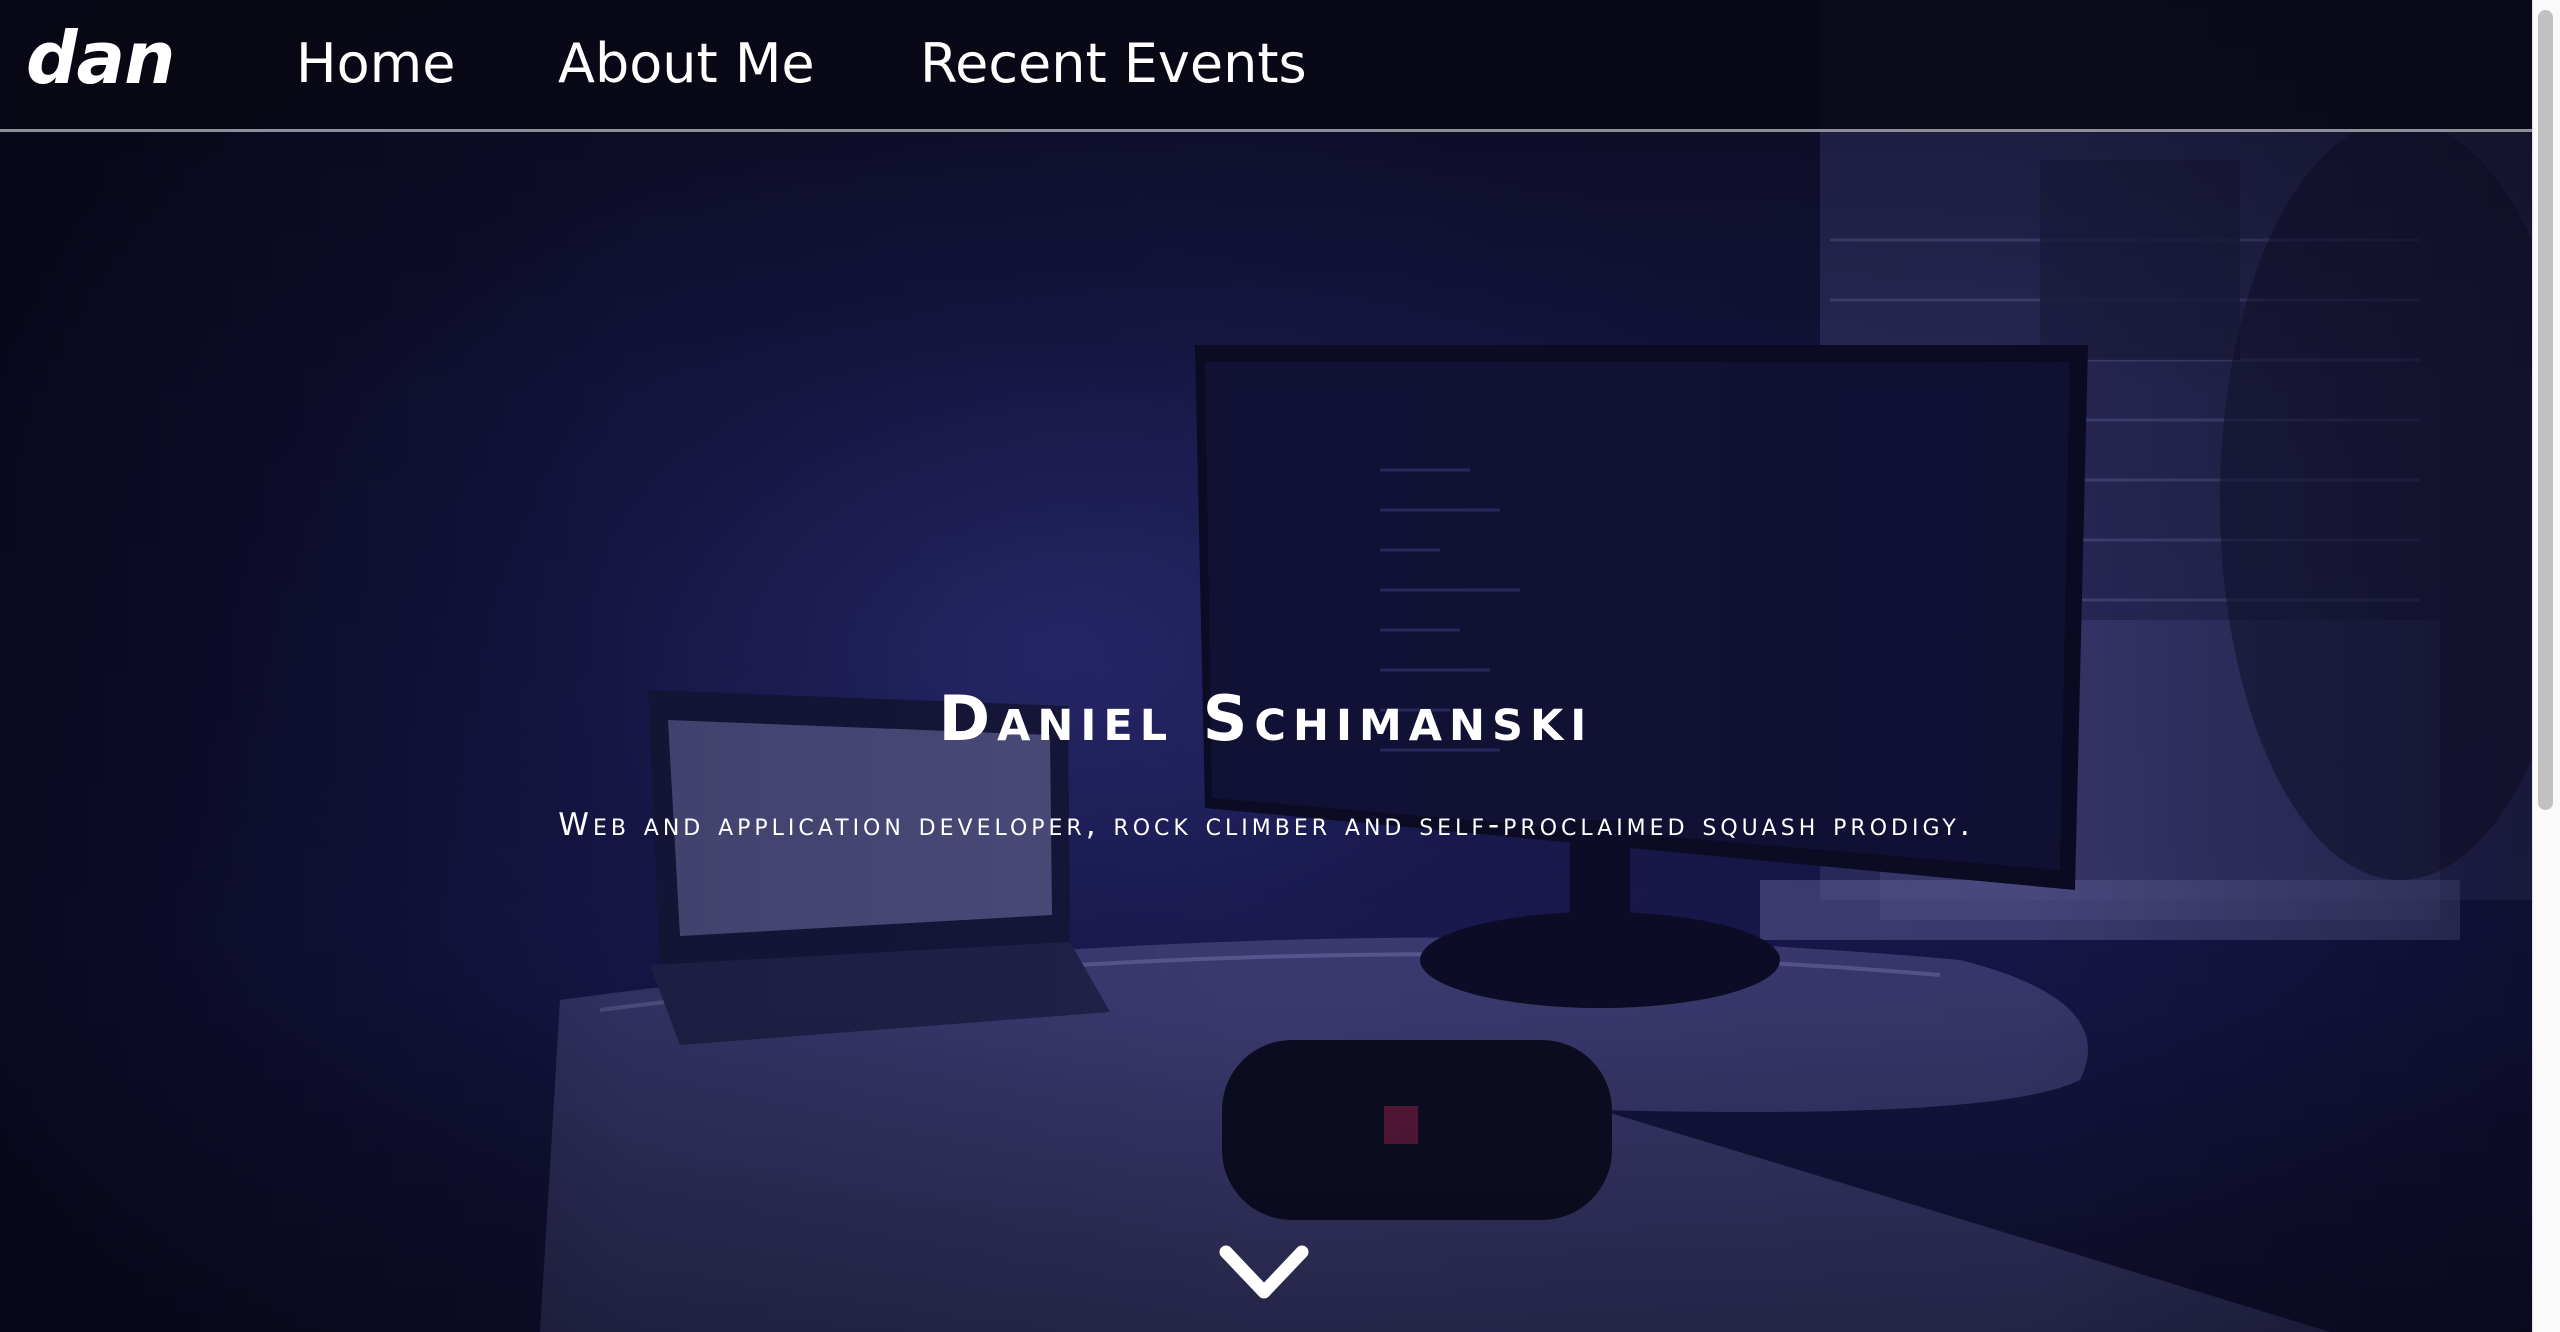 Image resolution: width=2560 pixels, height=1332 pixels. Describe the element at coordinates (686, 64) in the screenshot. I see `nav-link-about-me: About Me` at that location.